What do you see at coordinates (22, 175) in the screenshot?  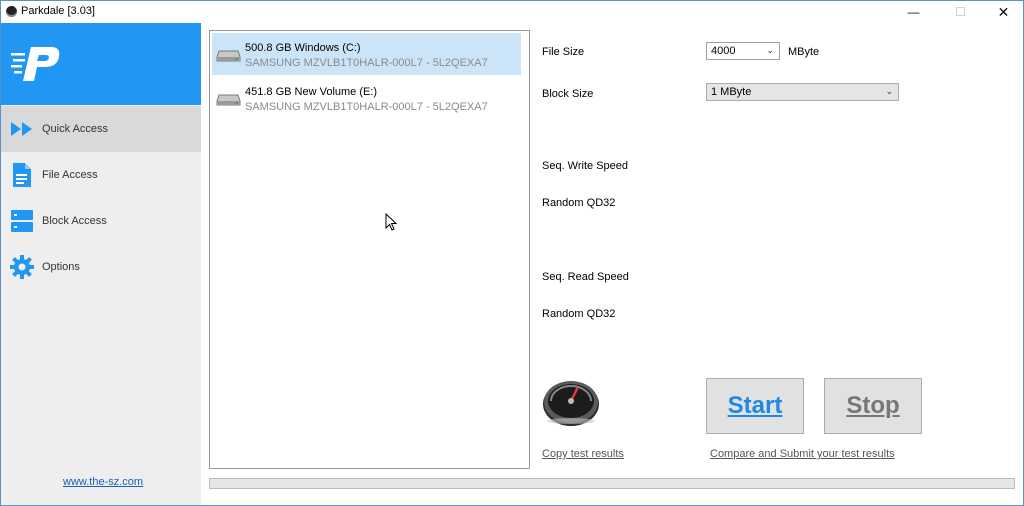 I see `file-icon` at bounding box center [22, 175].